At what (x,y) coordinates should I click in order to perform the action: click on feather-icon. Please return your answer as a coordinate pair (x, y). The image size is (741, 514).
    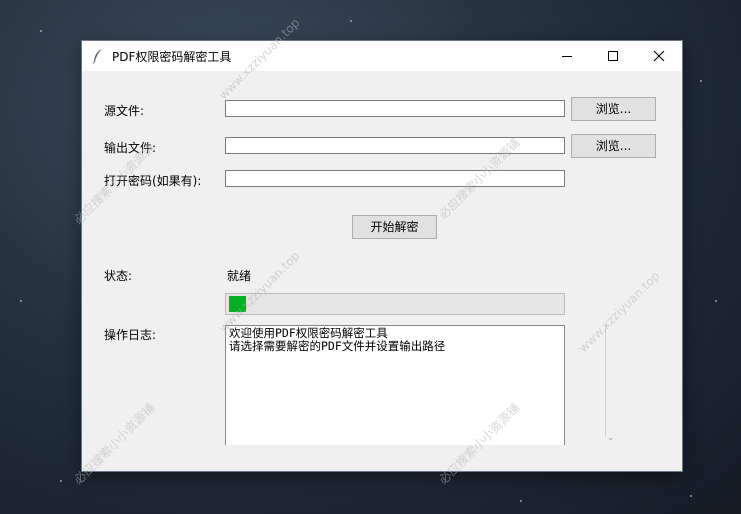
    Looking at the image, I should click on (97, 56).